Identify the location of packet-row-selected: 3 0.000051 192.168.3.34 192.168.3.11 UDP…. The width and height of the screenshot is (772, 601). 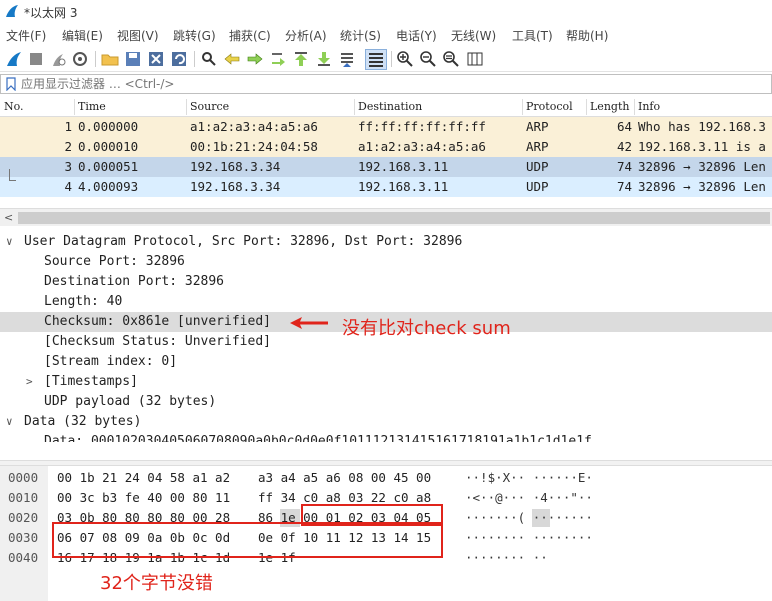
(386, 167).